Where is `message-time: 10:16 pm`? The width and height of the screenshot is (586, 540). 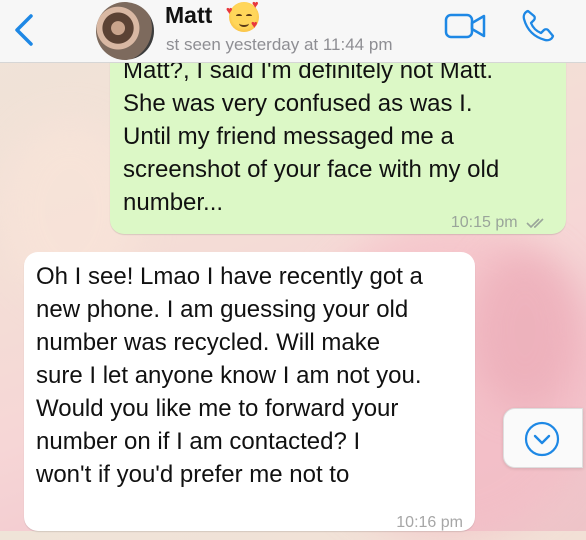 message-time: 10:16 pm is located at coordinates (429, 522).